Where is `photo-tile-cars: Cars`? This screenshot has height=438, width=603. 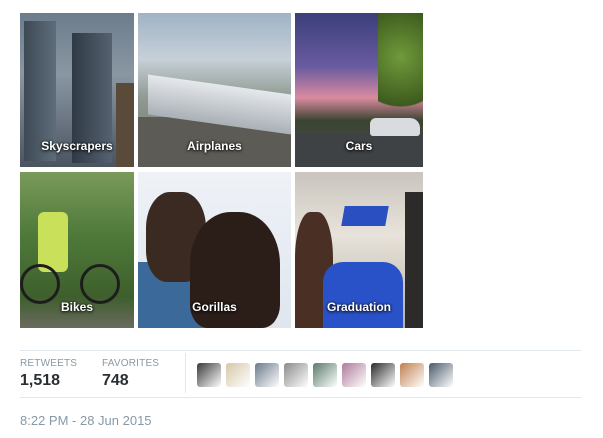 photo-tile-cars: Cars is located at coordinates (359, 90).